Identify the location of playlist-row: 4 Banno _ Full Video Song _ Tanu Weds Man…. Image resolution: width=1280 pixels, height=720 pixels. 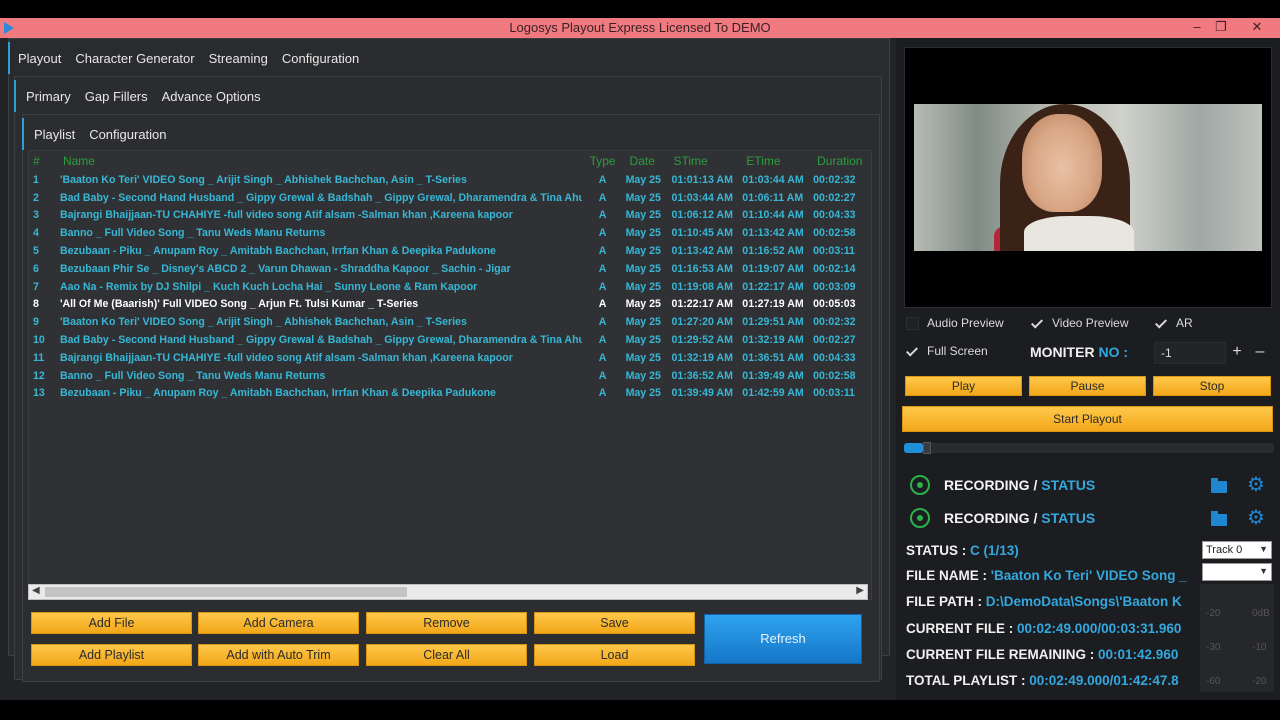
(450, 233).